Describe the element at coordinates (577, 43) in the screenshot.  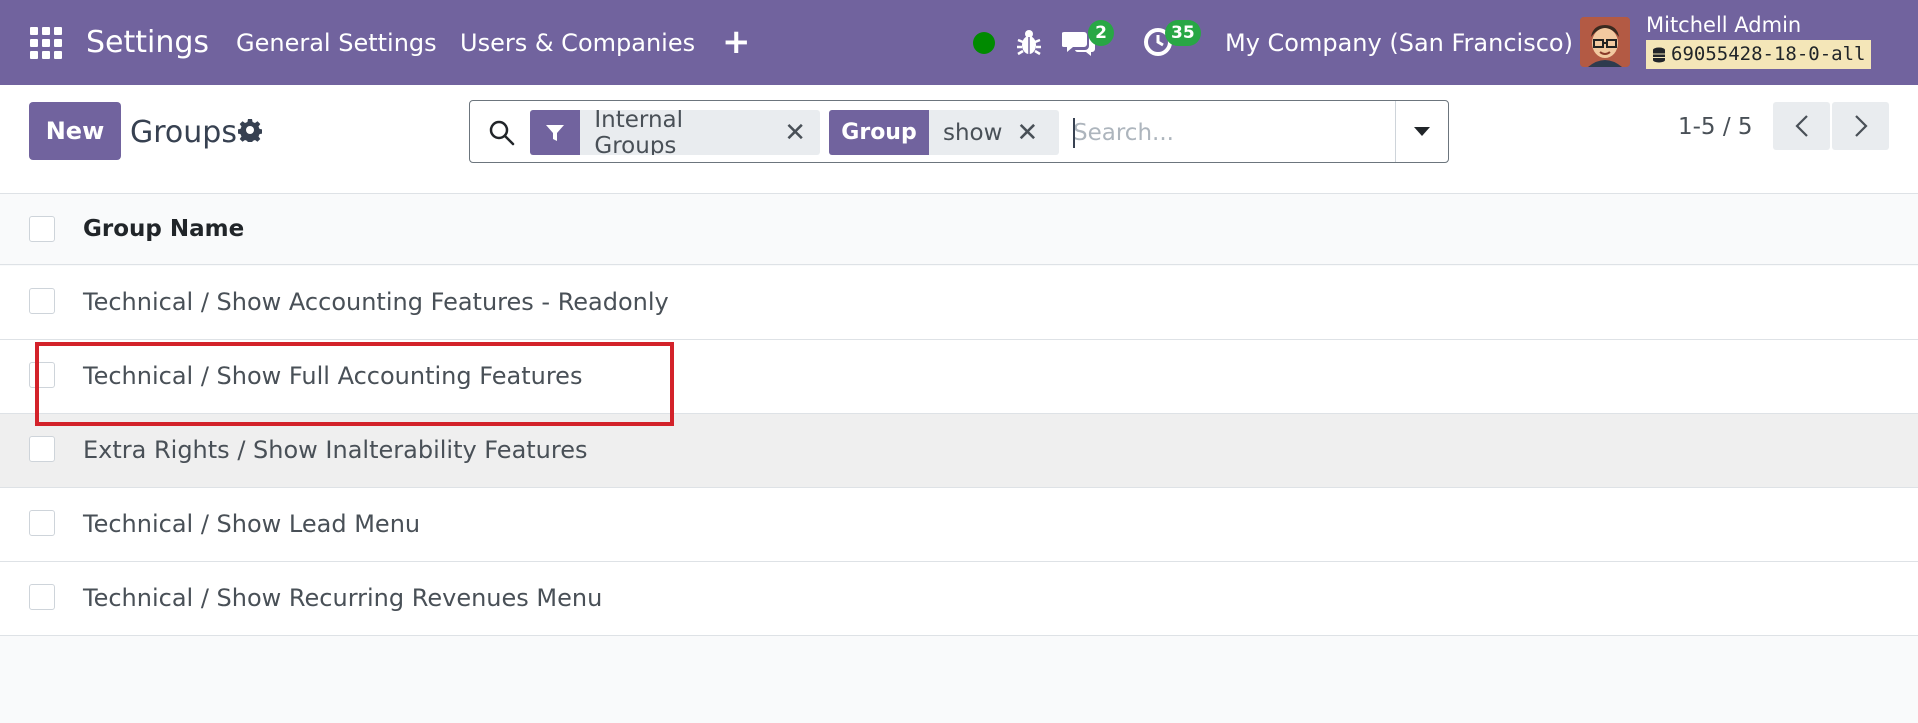
I see `menu-users-companies: Users & Companies` at that location.